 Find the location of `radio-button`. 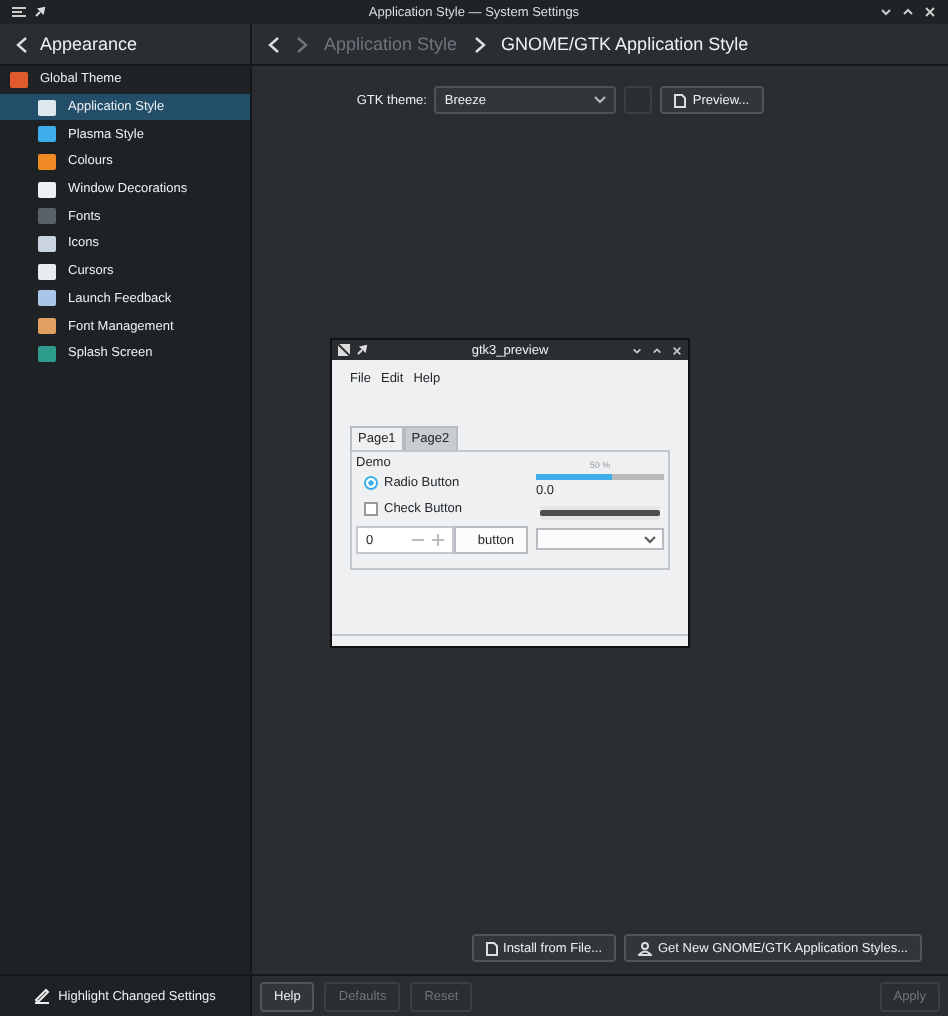

radio-button is located at coordinates (371, 483).